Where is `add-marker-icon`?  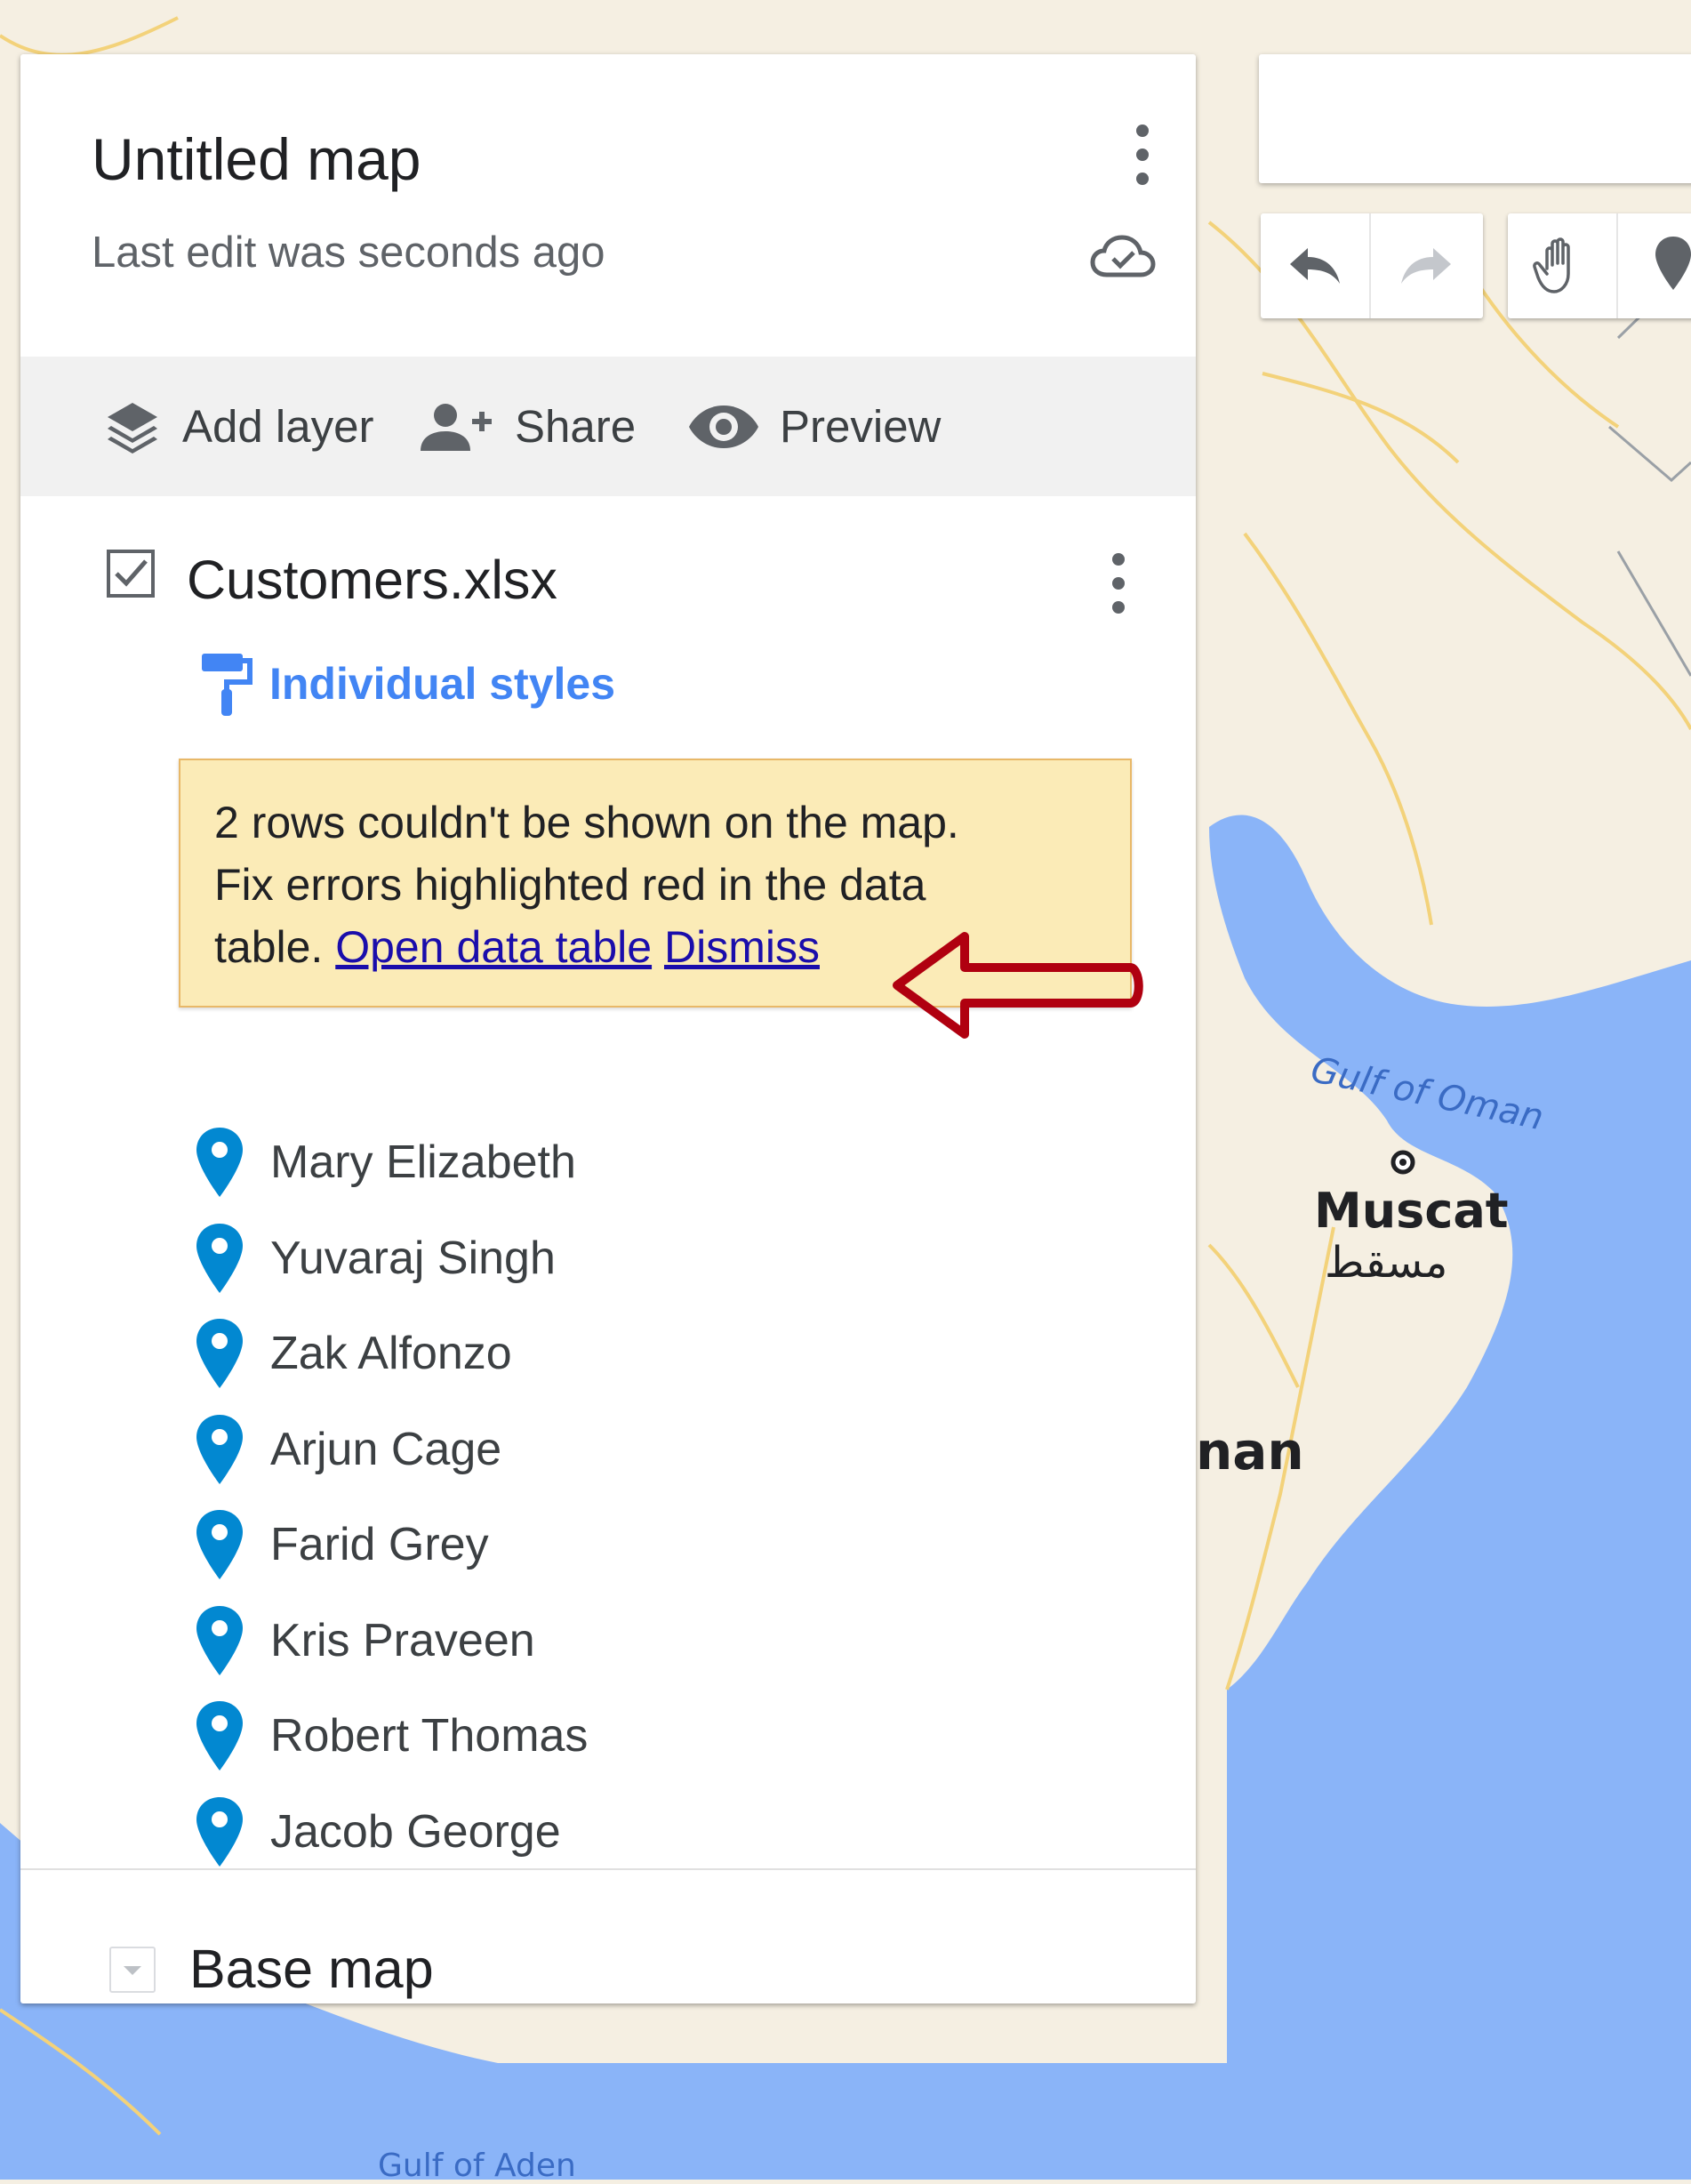 add-marker-icon is located at coordinates (1673, 263).